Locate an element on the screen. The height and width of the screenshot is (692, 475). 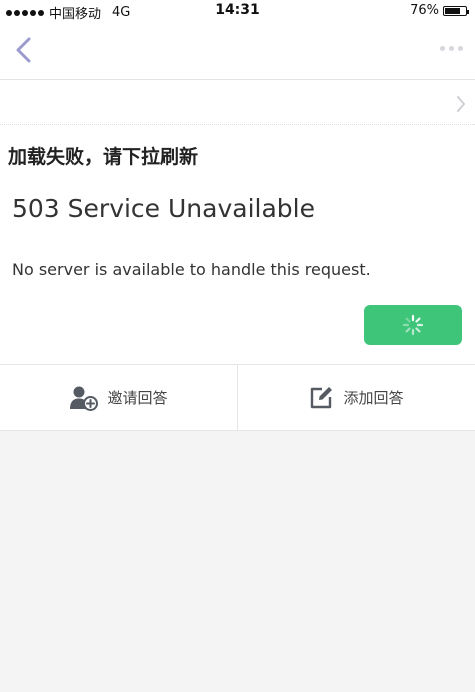
error-heading: 503 Service Unavailable is located at coordinates (163, 208).